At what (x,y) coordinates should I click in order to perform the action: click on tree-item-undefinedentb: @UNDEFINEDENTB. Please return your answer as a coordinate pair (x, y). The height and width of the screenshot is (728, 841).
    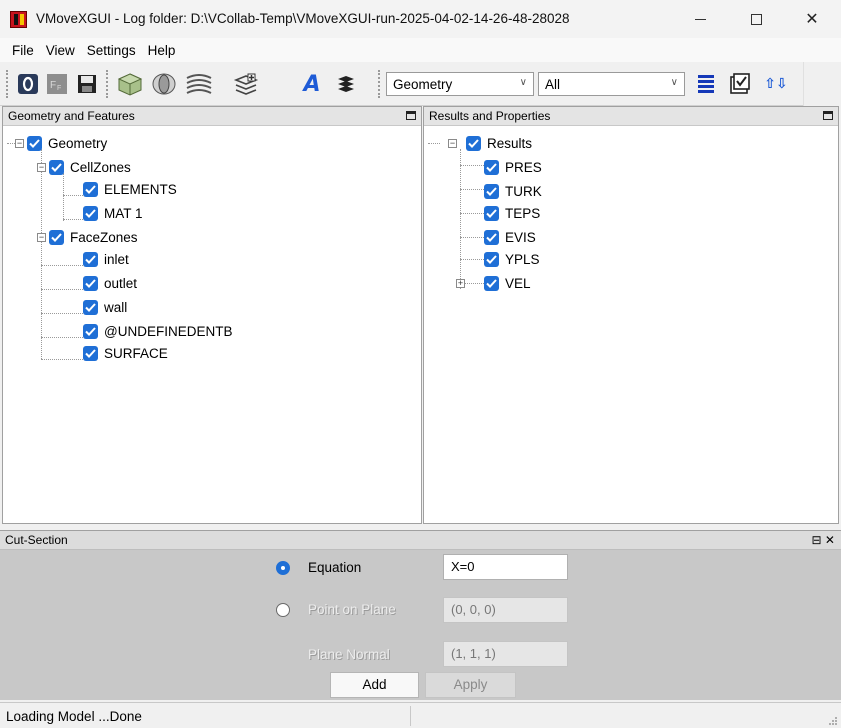
    Looking at the image, I should click on (157, 331).